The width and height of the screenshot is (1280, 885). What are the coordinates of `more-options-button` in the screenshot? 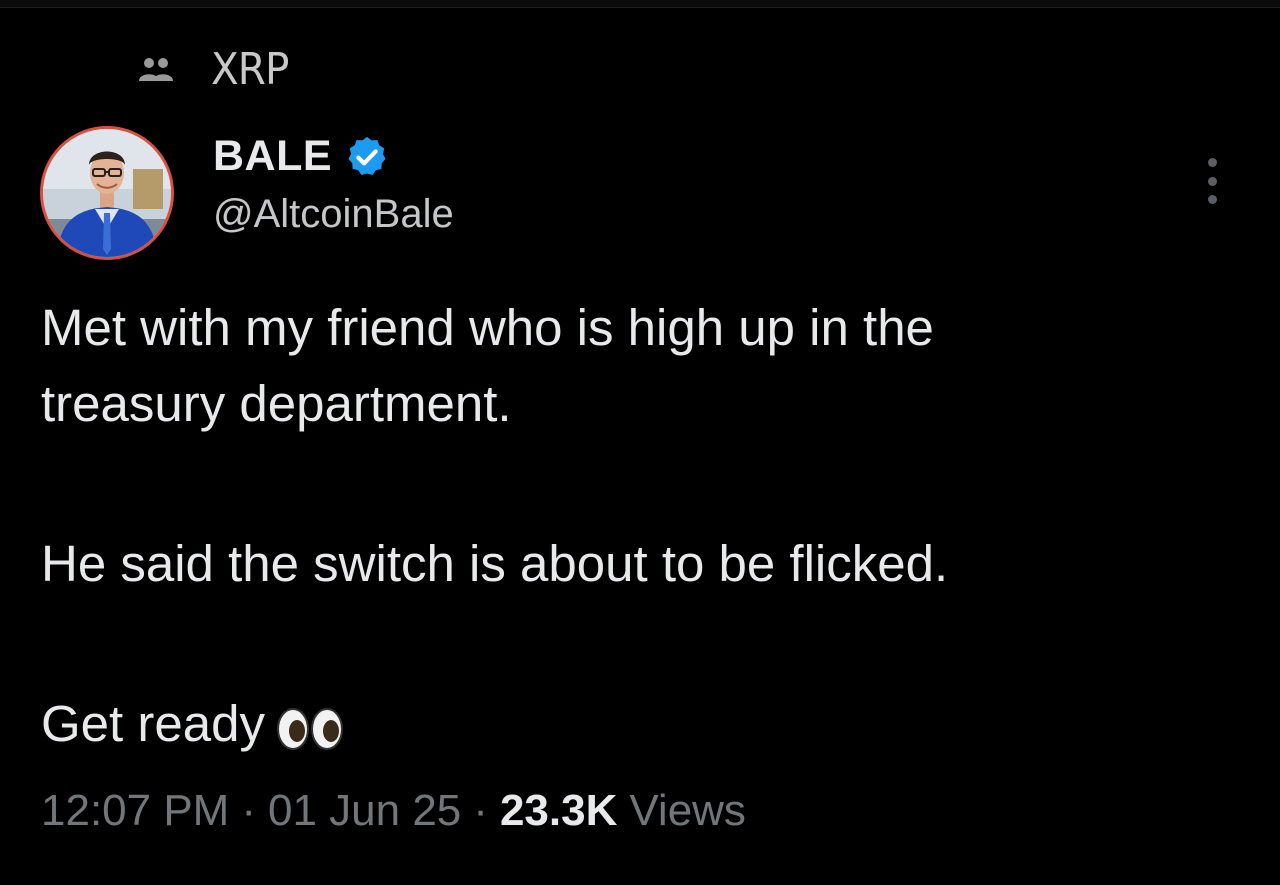 It's located at (1212, 181).